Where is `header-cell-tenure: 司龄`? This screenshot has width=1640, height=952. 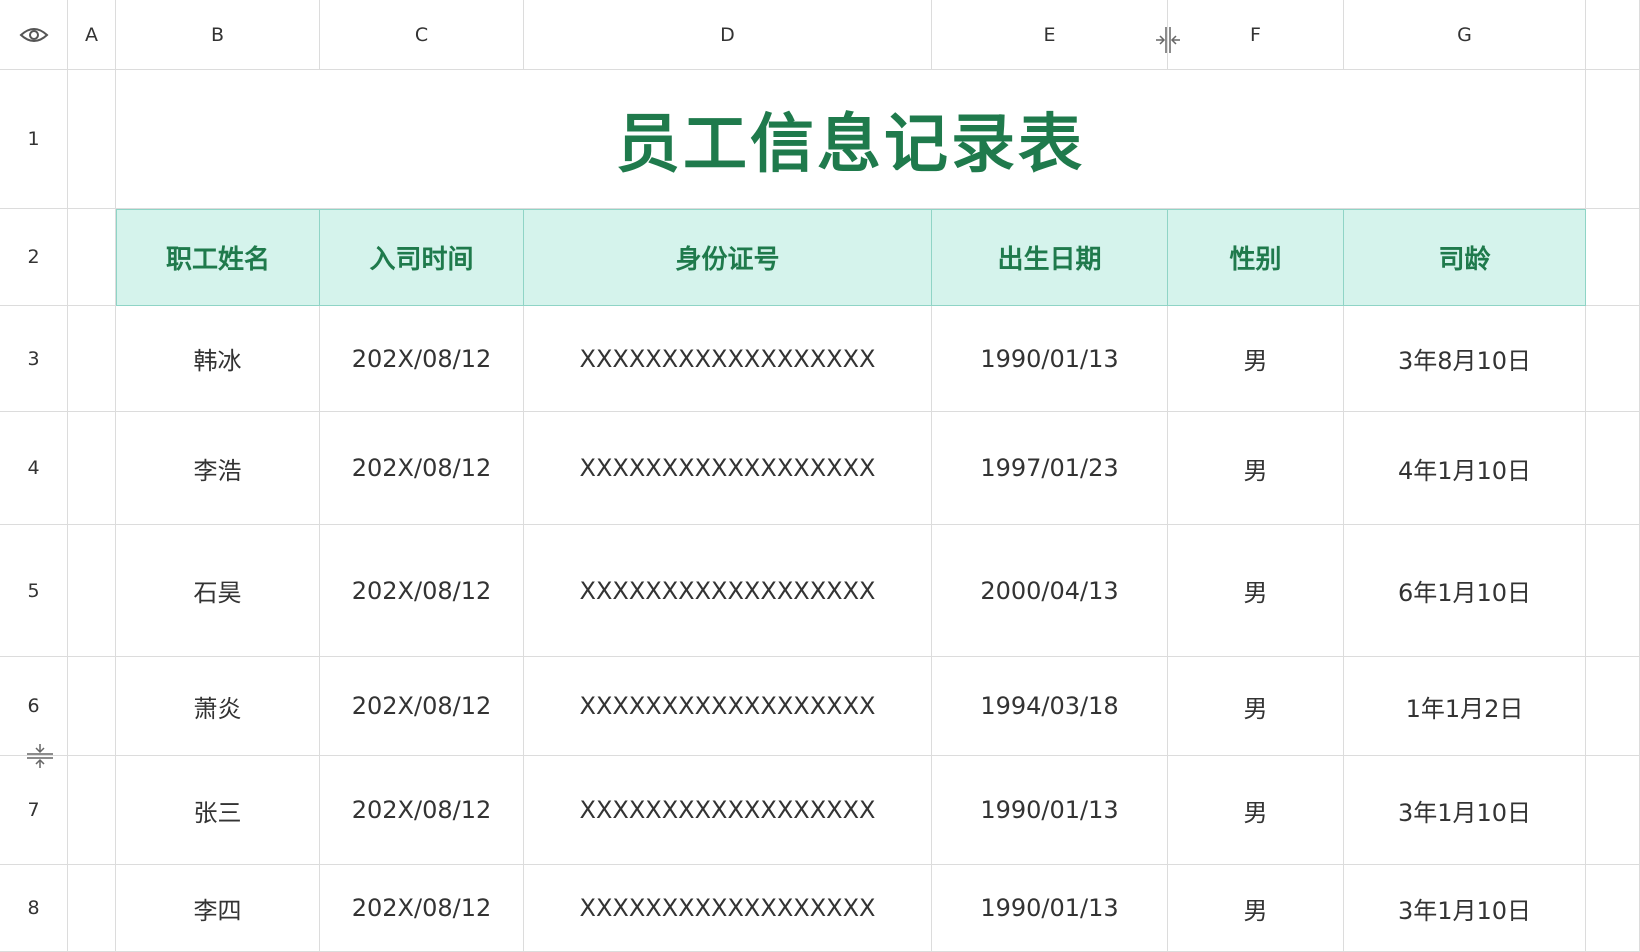 header-cell-tenure: 司龄 is located at coordinates (1465, 257).